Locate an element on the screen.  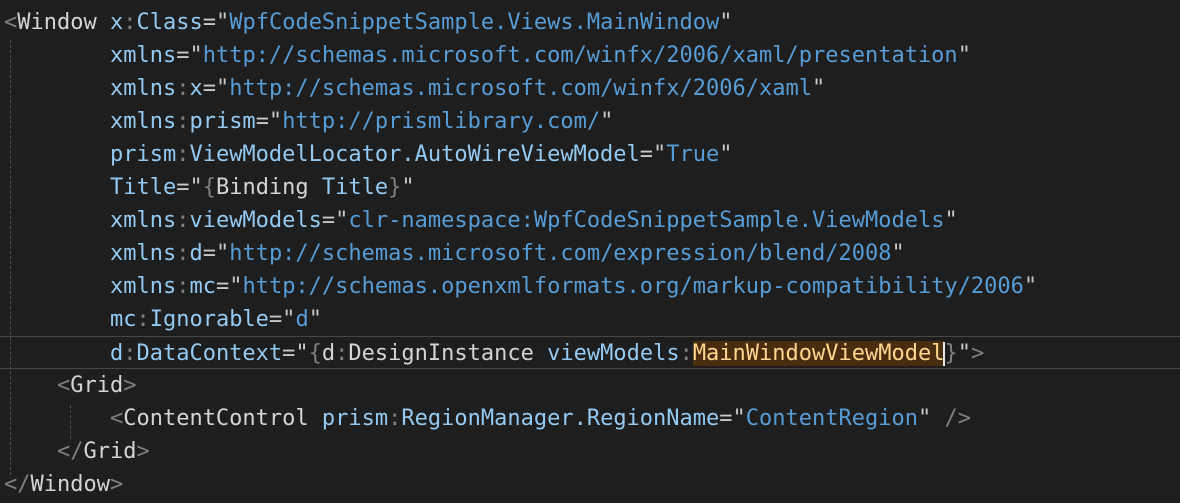
code-line: mc:Ignorable="d" is located at coordinates (590, 319).